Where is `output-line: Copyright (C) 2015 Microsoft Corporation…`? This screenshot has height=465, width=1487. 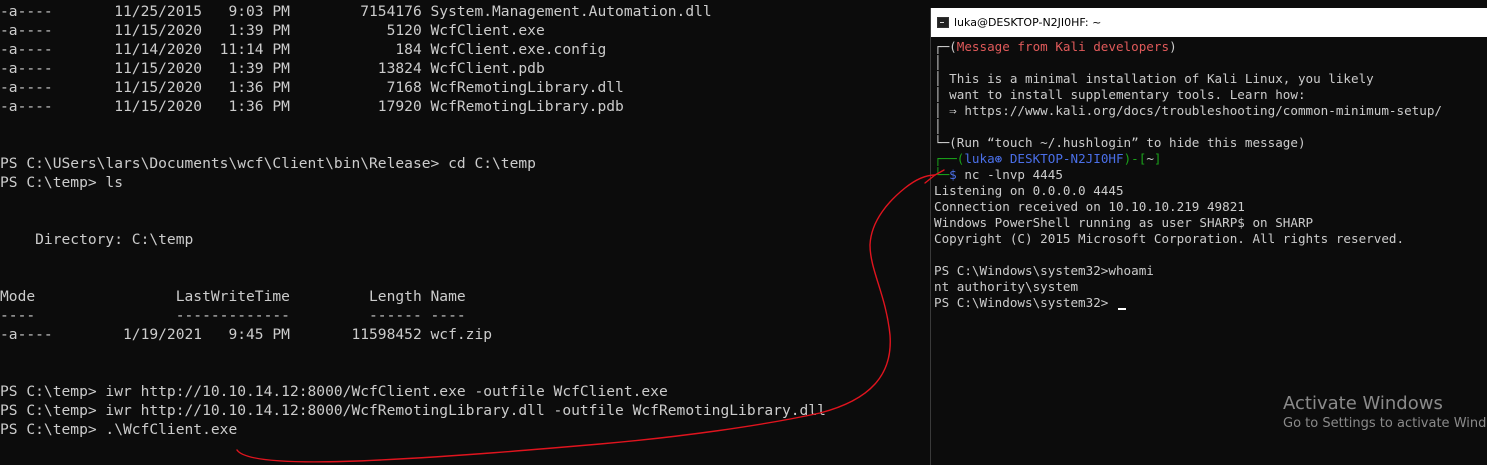 output-line: Copyright (C) 2015 Microsoft Corporation… is located at coordinates (1169, 238).